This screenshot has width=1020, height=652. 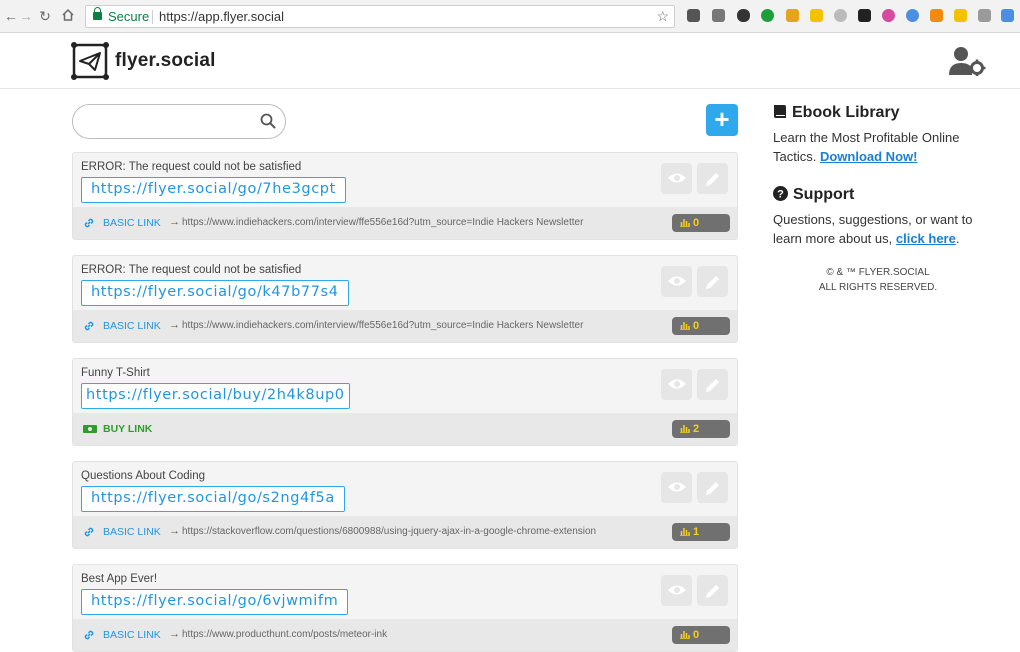 What do you see at coordinates (780, 111) in the screenshot?
I see `book-icon` at bounding box center [780, 111].